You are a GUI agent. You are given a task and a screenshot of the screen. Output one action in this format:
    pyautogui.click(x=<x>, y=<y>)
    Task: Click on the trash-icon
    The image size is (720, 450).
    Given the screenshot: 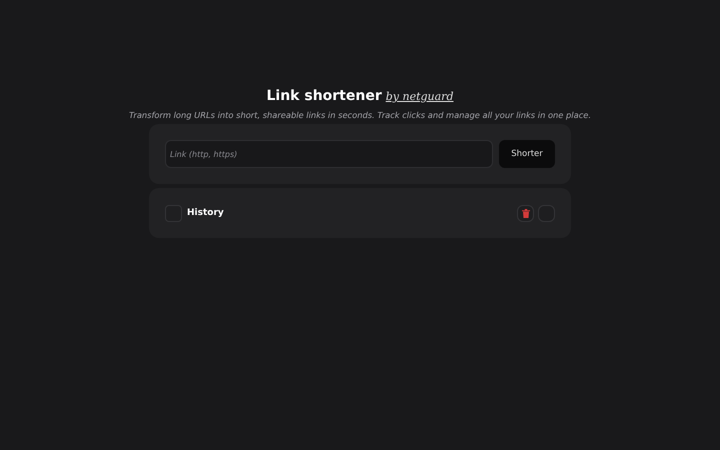 What is the action you would take?
    pyautogui.click(x=526, y=213)
    